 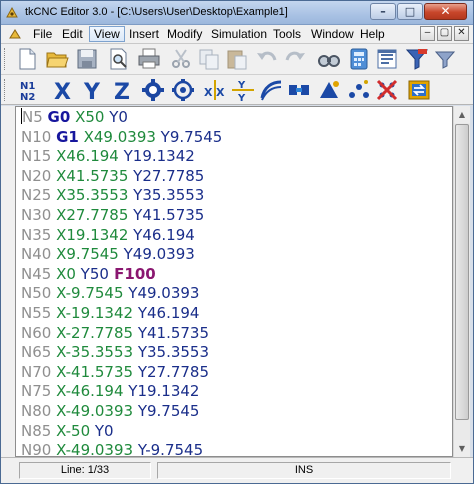 I want to click on mdi-close-button: ✕, so click(x=461, y=33).